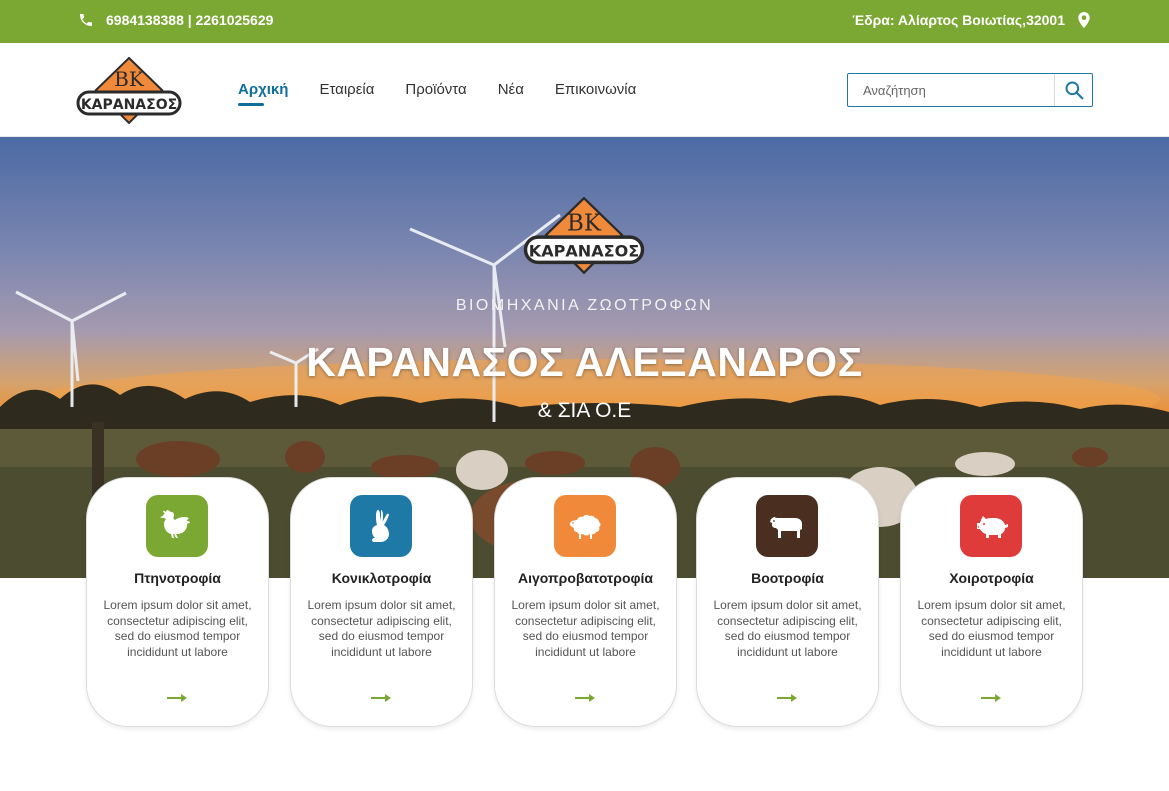 The width and height of the screenshot is (1169, 791). I want to click on search-button, so click(1073, 90).